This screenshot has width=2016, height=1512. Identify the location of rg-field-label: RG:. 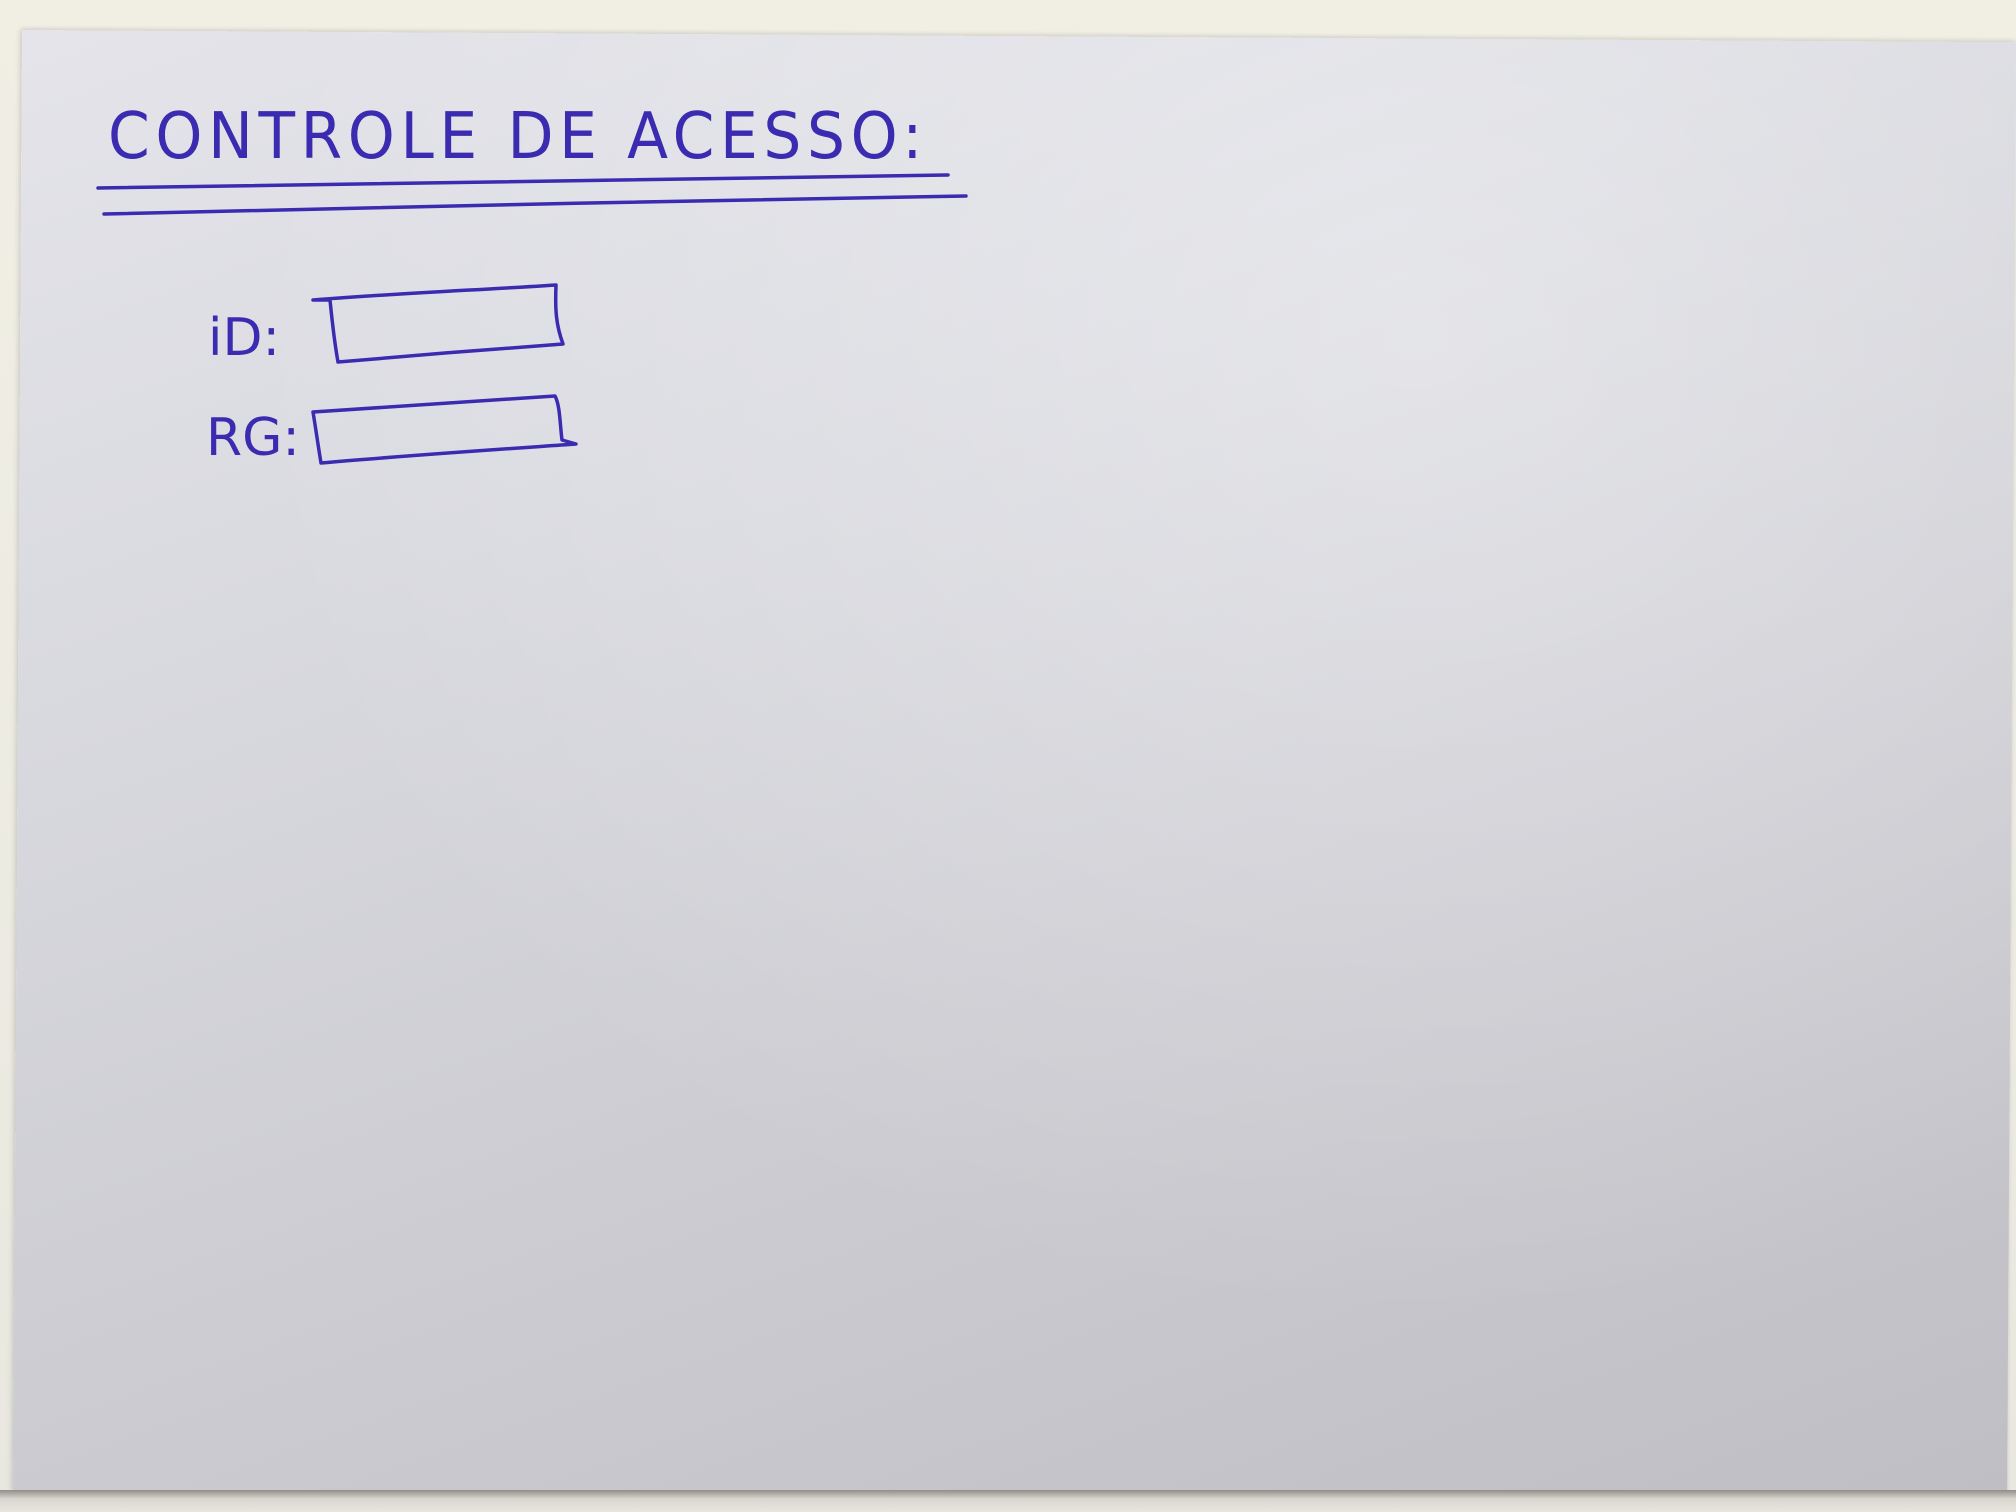
(253, 438).